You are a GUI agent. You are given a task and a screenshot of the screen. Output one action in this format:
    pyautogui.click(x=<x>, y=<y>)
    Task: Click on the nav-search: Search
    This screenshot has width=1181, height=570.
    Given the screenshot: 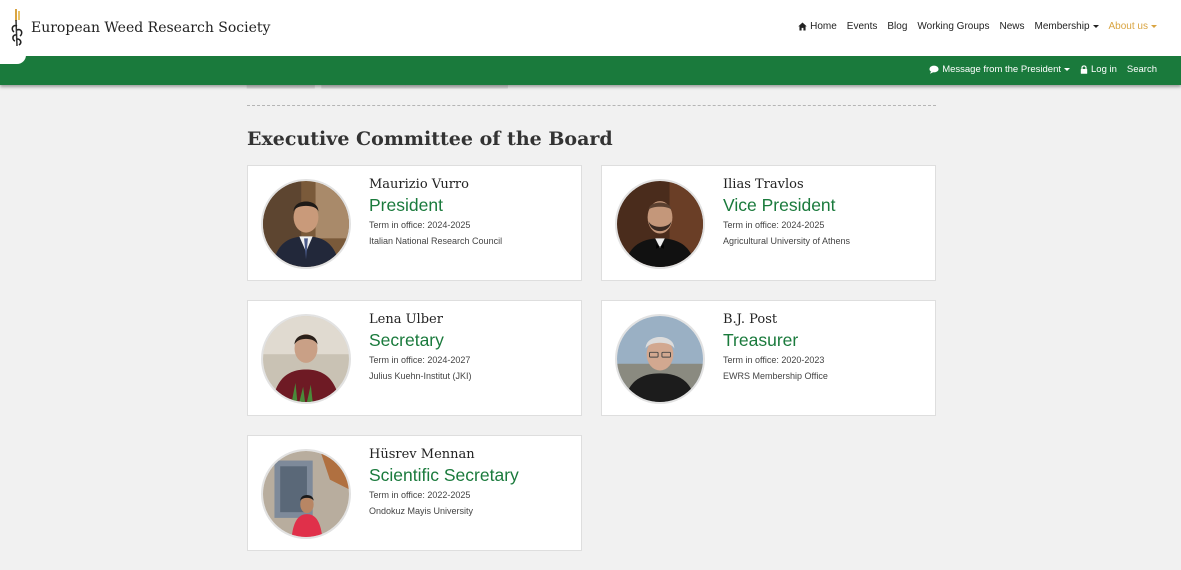 What is the action you would take?
    pyautogui.click(x=1142, y=69)
    